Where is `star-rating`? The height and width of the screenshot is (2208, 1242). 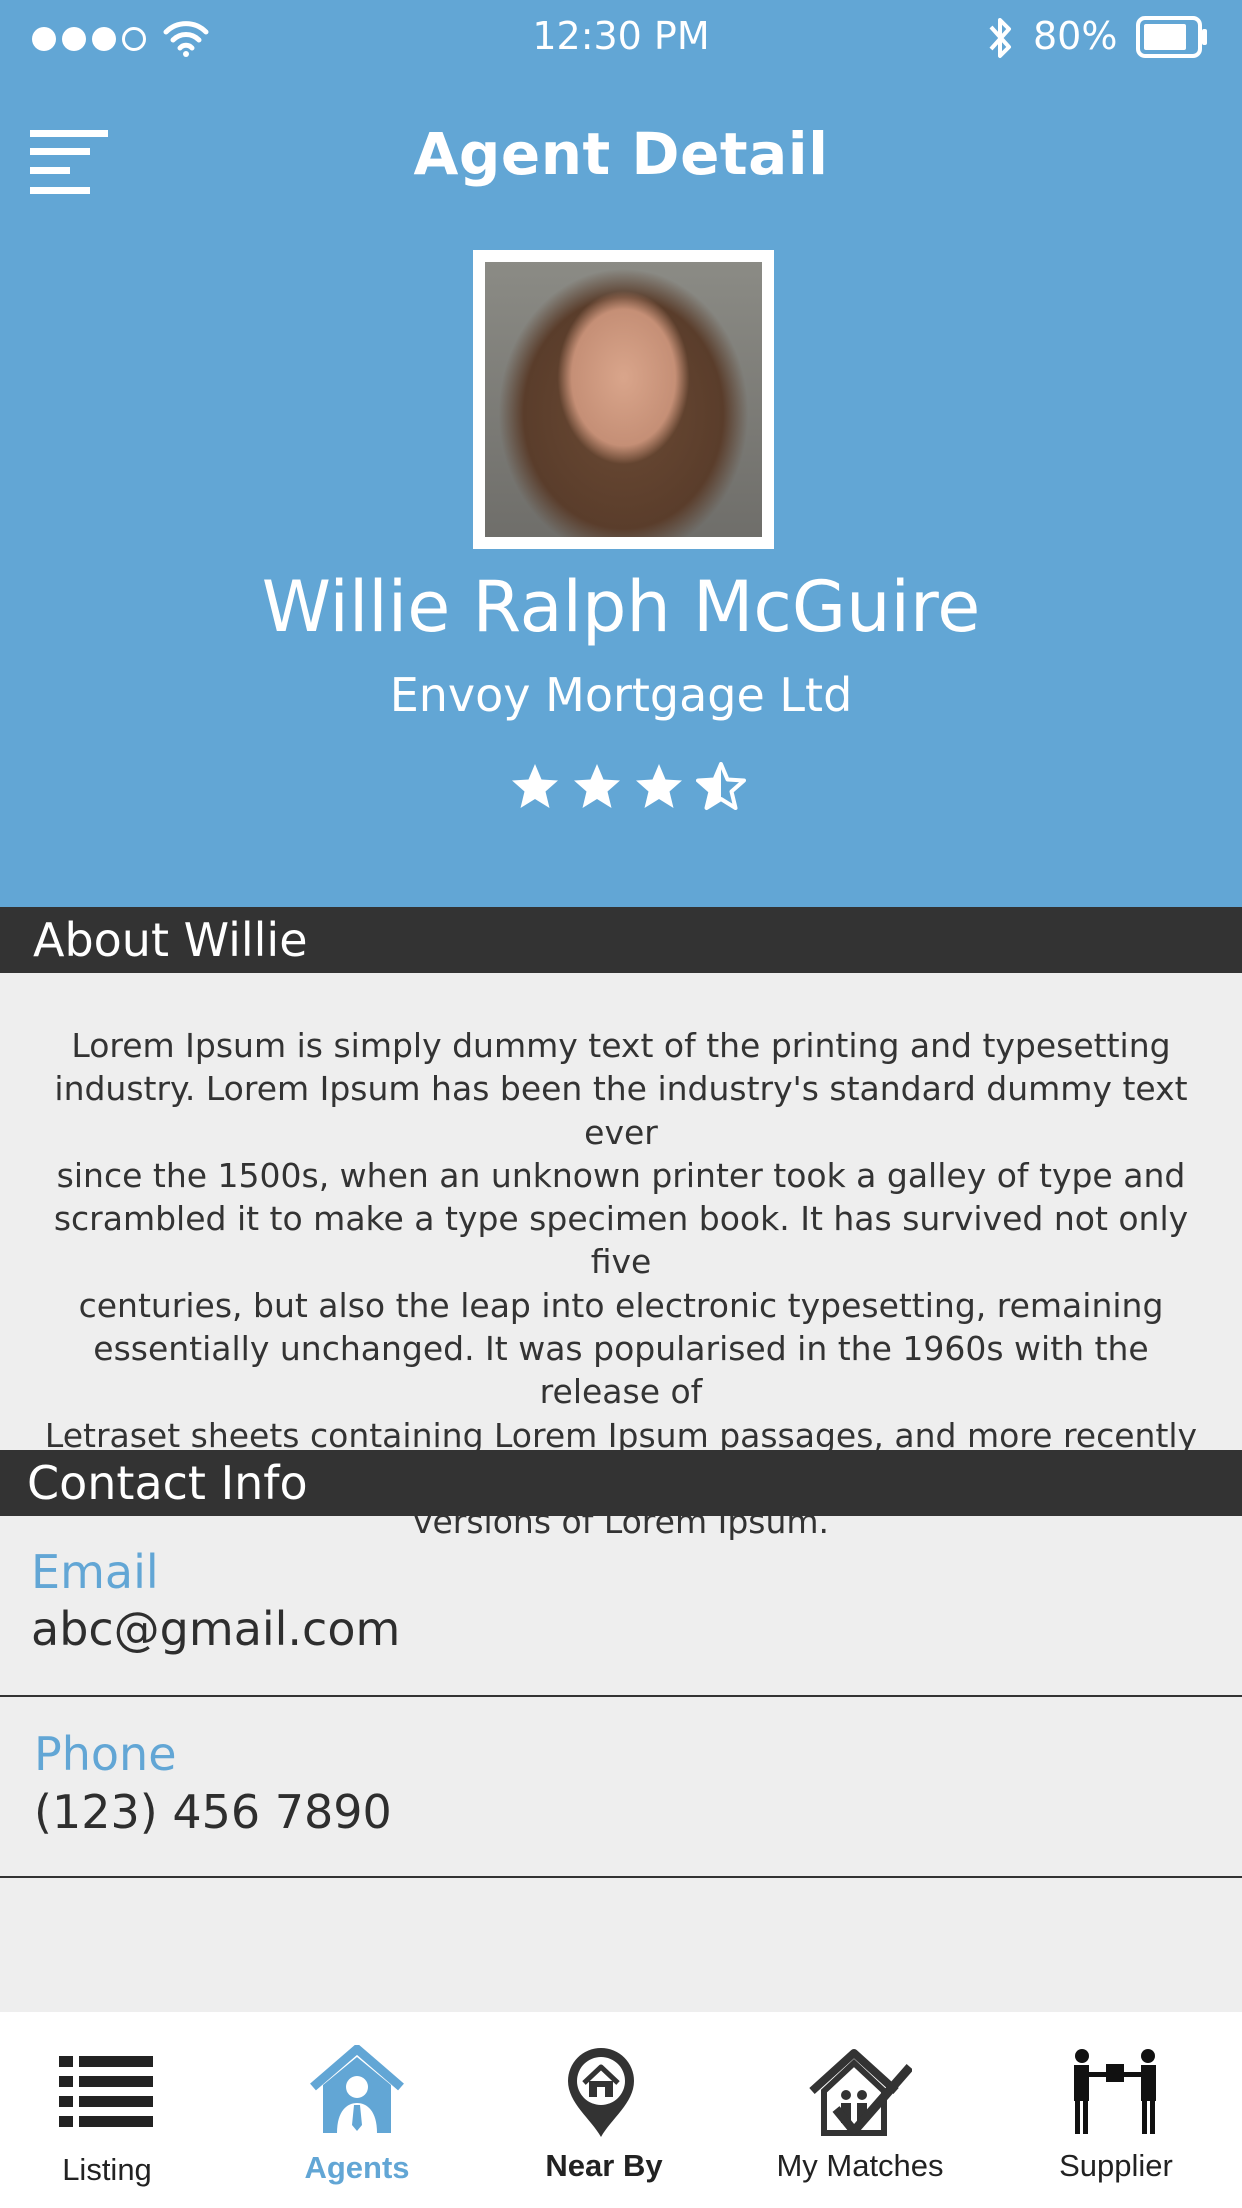 star-rating is located at coordinates (628, 787).